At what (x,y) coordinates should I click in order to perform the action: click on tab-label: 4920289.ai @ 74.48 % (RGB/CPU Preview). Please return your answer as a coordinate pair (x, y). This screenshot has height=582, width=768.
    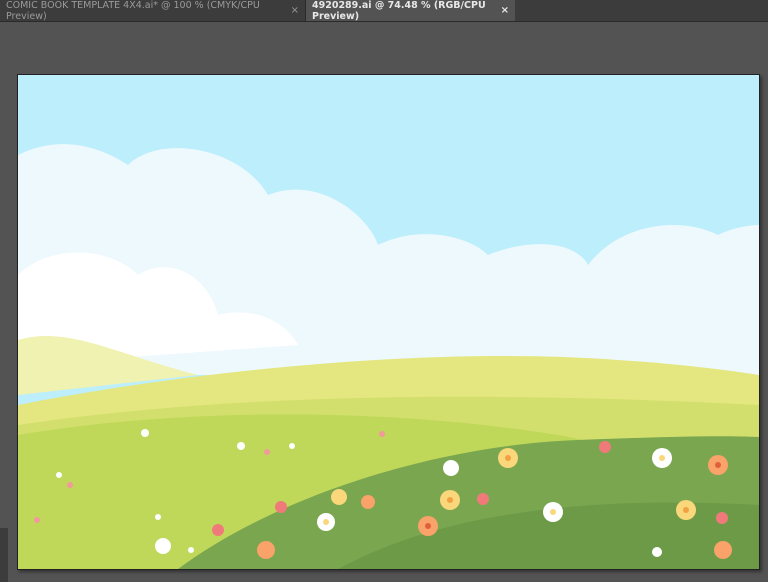
    Looking at the image, I should click on (399, 11).